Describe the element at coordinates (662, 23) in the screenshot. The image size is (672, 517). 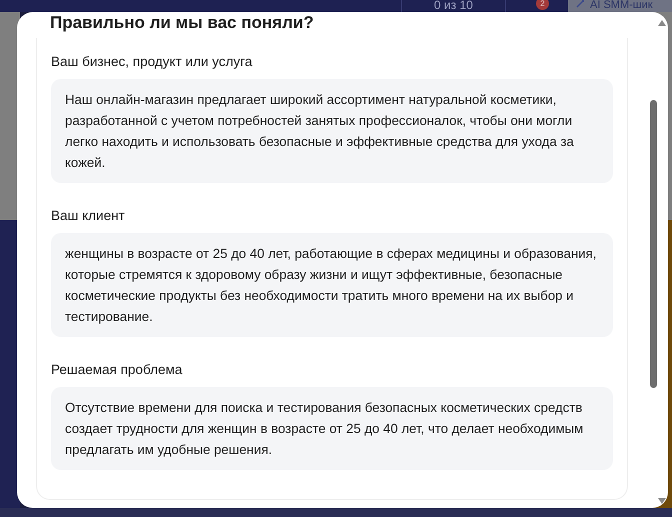
I see `scroll-up-icon` at that location.